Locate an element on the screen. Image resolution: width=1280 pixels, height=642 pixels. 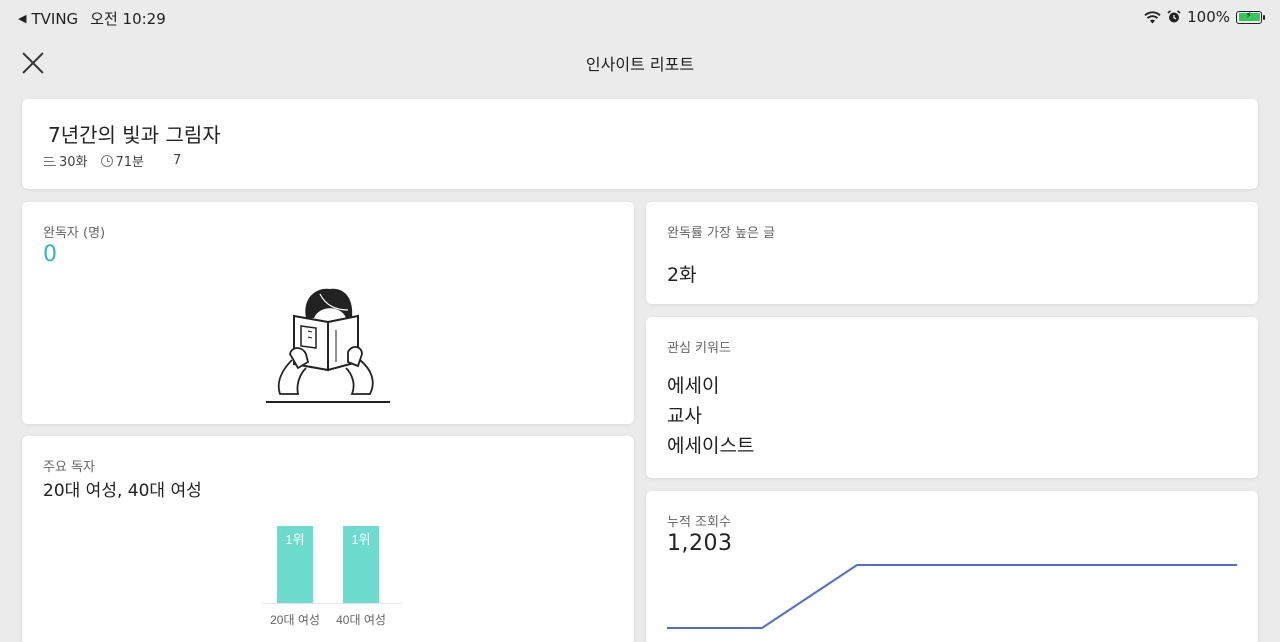
views-label: 누적 조회수 is located at coordinates (699, 522).